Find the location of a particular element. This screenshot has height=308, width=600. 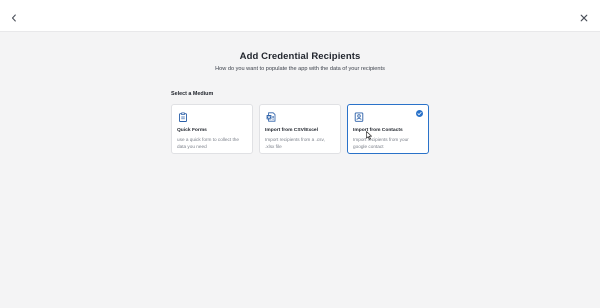

close-button is located at coordinates (584, 16).